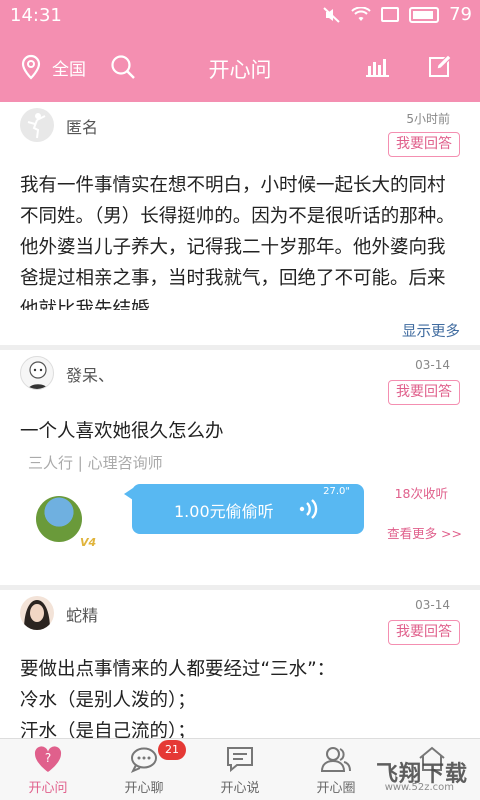 This screenshot has width=480, height=800. I want to click on tab-kaixin-quan: 开心圈, so click(336, 769).